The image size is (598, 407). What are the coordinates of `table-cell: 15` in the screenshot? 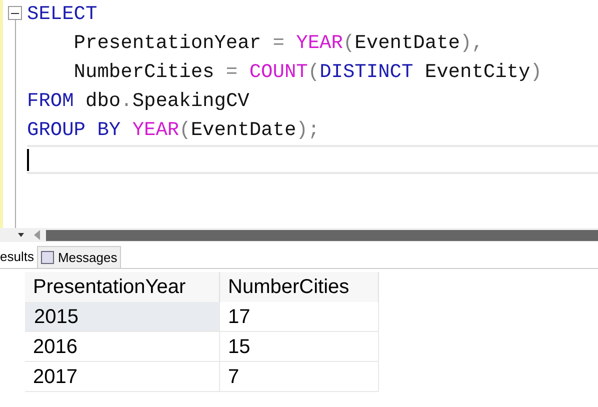 It's located at (299, 346).